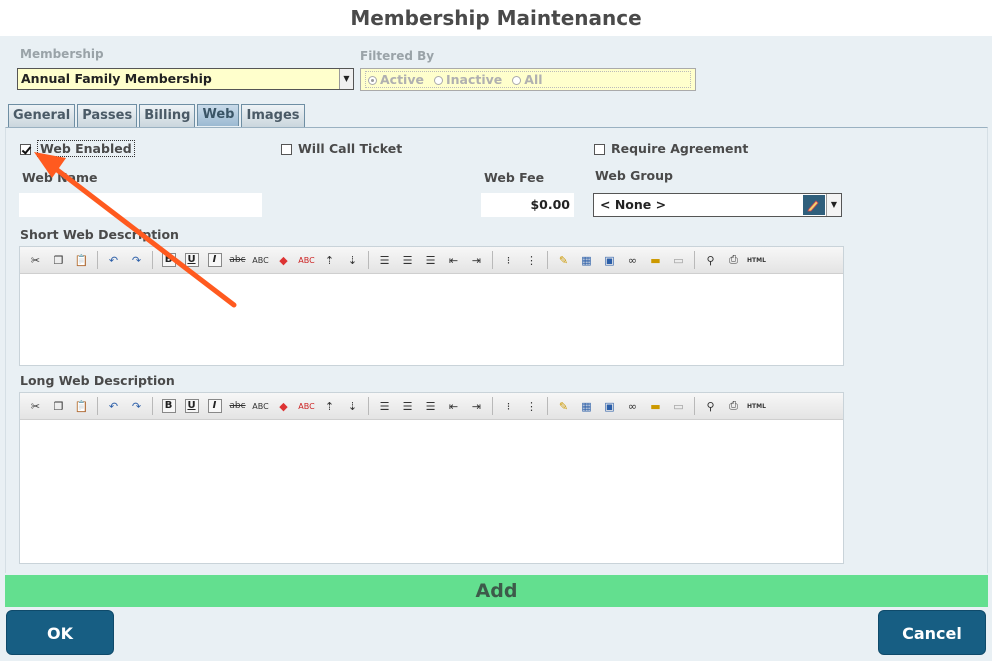 Image resolution: width=992 pixels, height=661 pixels. Describe the element at coordinates (717, 205) in the screenshot. I see `web-group-select: < None > ▼` at that location.